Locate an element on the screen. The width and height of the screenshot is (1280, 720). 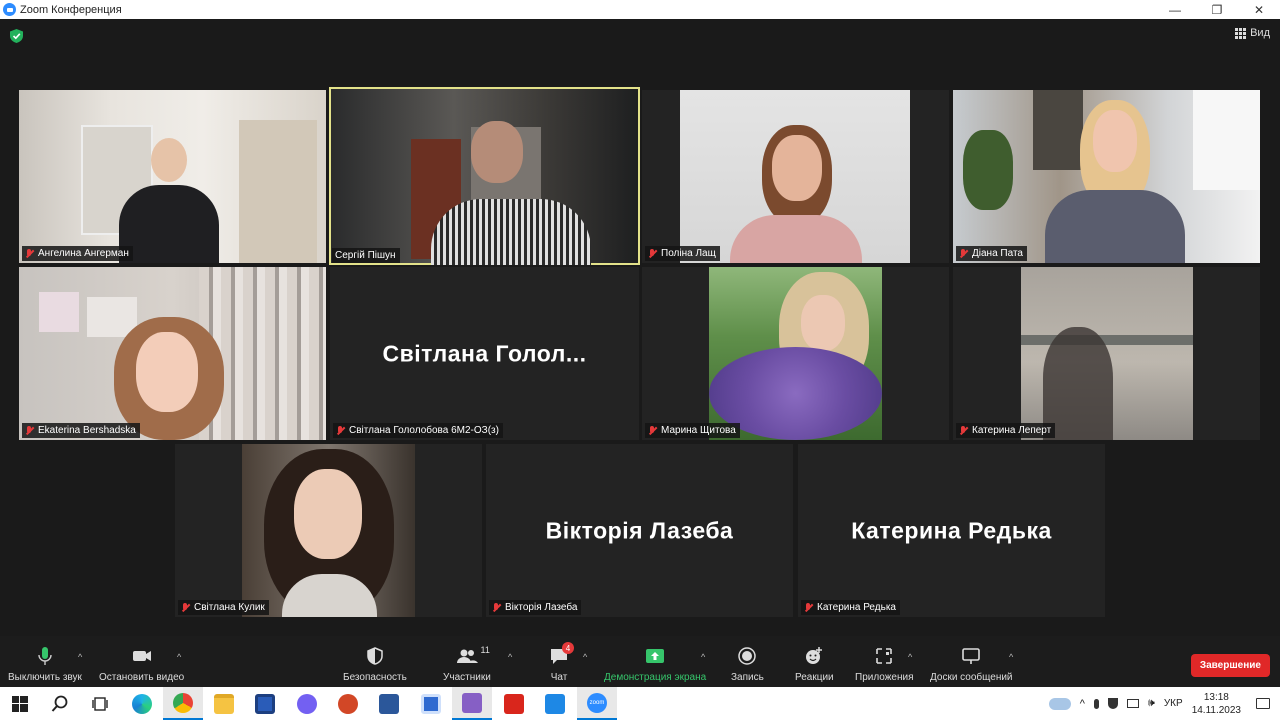
participant-name-label: Діана Пата is located at coordinates (991, 253).